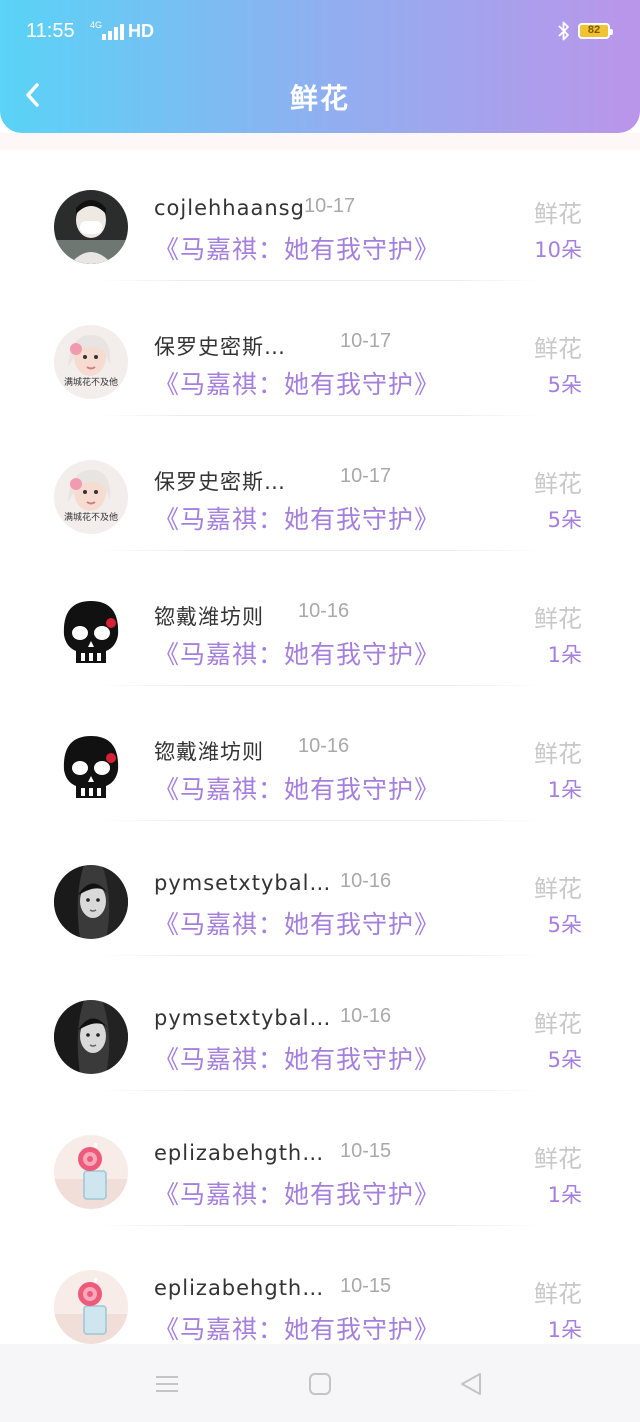 The image size is (640, 1422). I want to click on menu-icon, so click(167, 1384).